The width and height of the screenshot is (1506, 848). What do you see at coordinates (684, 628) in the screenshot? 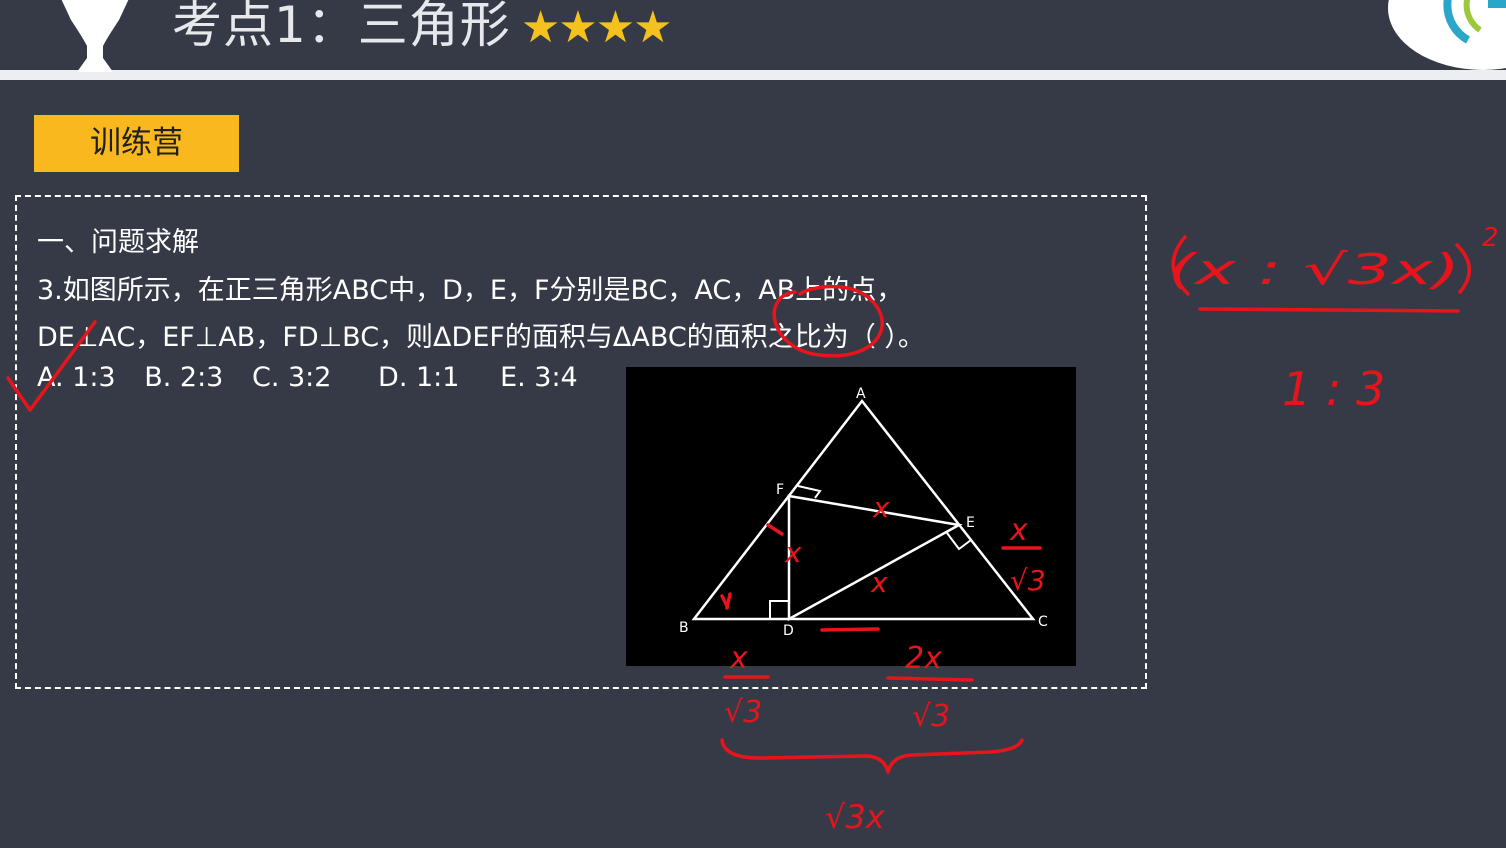
I see `vertex-label-b: B` at bounding box center [684, 628].